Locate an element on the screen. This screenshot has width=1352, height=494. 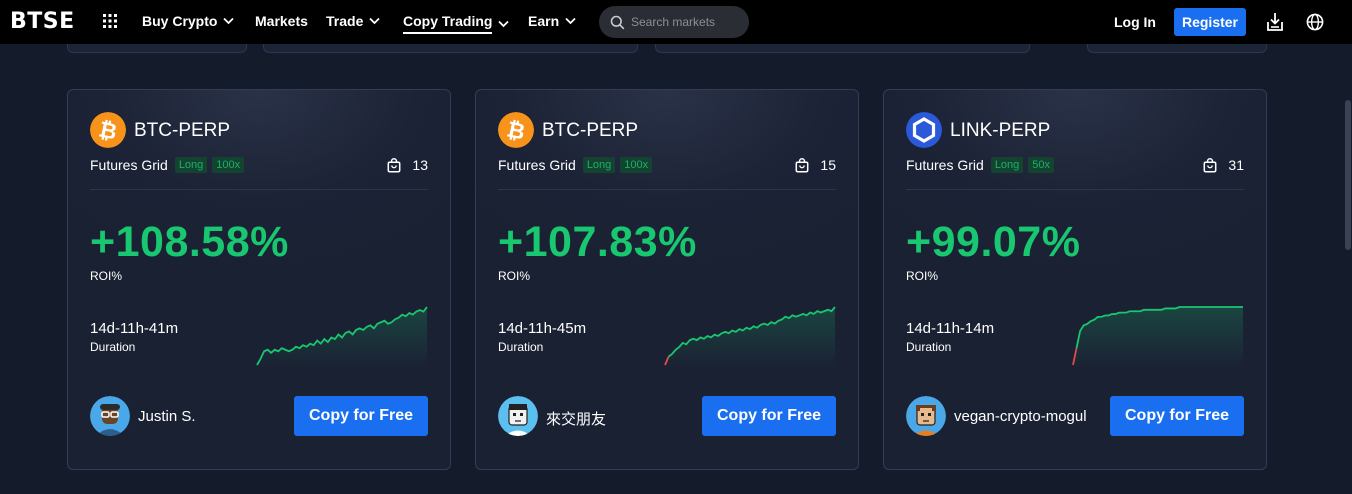
globe-icon is located at coordinates (1315, 22).